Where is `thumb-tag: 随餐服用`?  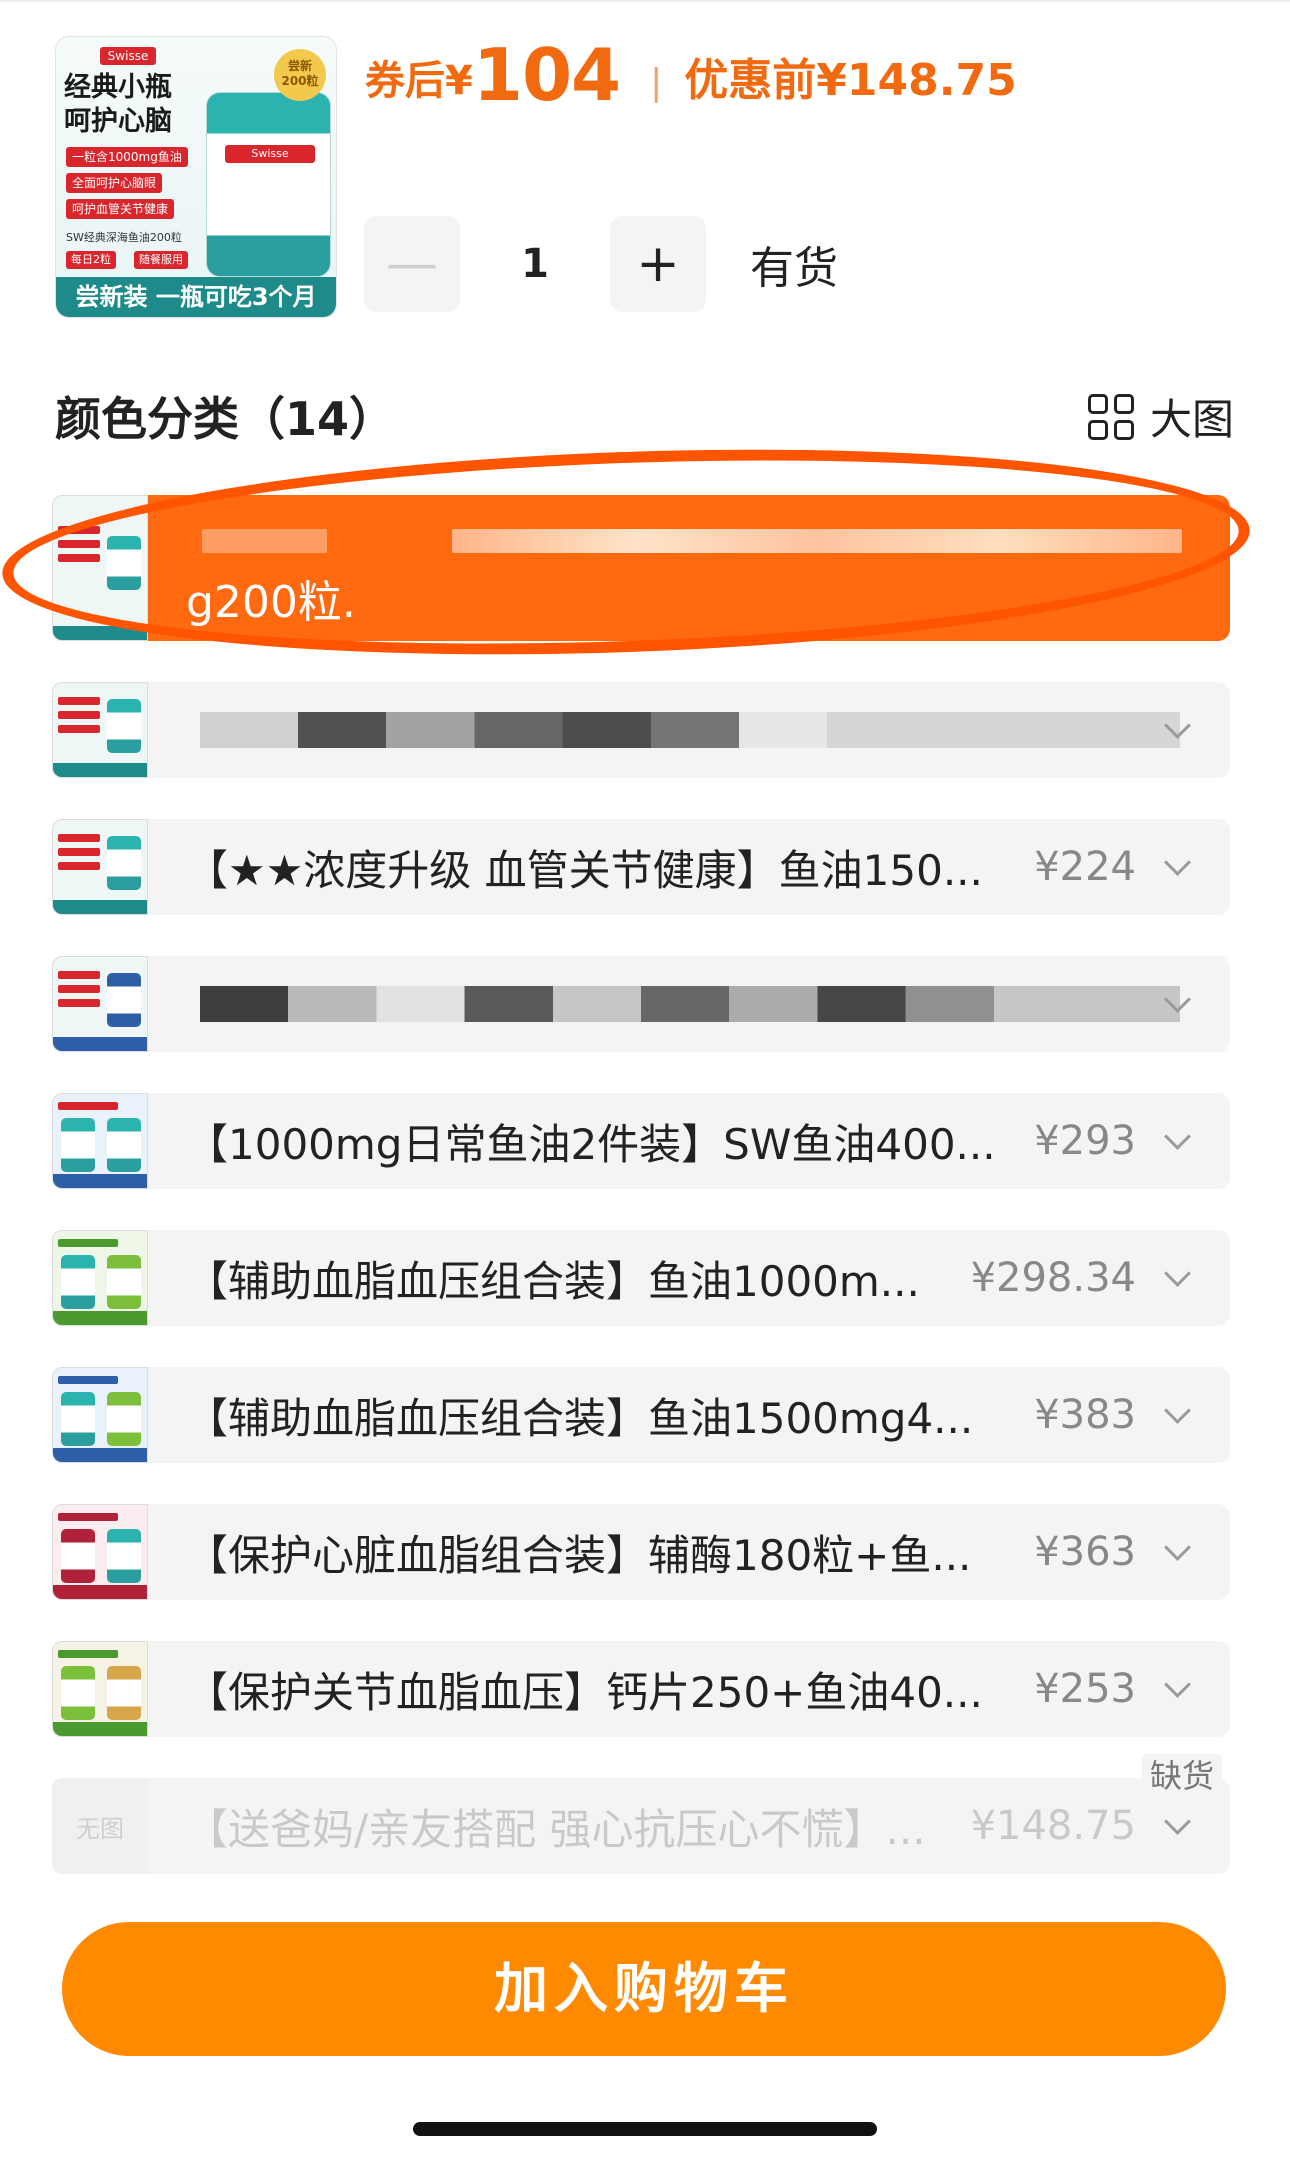
thumb-tag: 随餐服用 is located at coordinates (161, 260).